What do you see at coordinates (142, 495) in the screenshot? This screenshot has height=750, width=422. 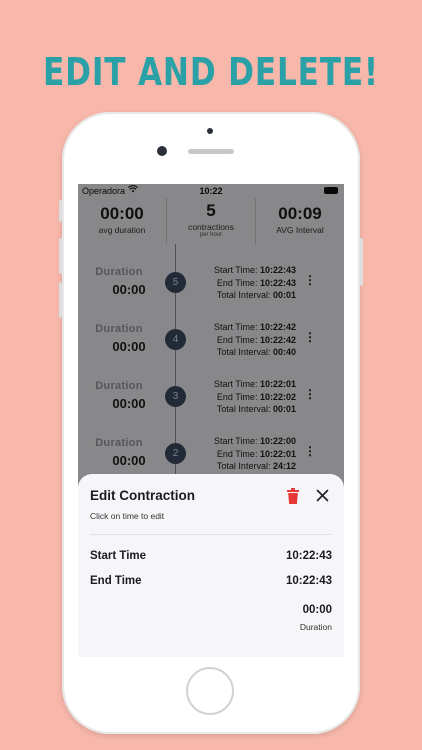 I see `sheet-title: Edit Contraction` at bounding box center [142, 495].